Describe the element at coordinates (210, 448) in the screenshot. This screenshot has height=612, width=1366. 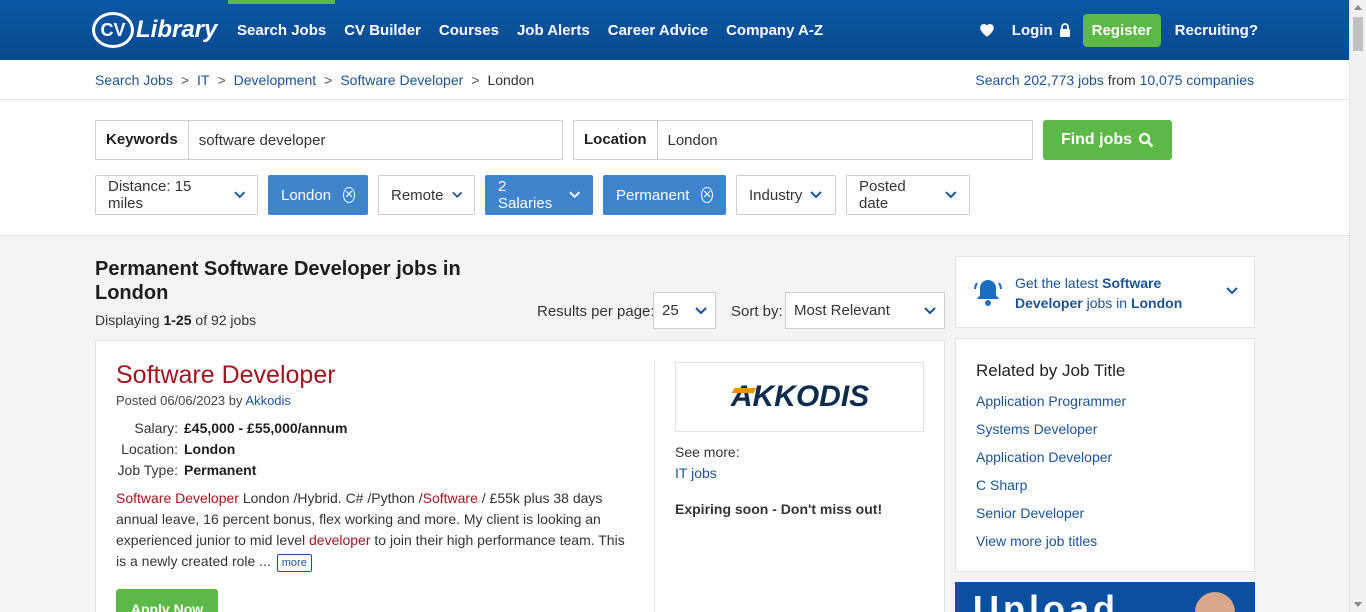
I see `location-value: London` at that location.